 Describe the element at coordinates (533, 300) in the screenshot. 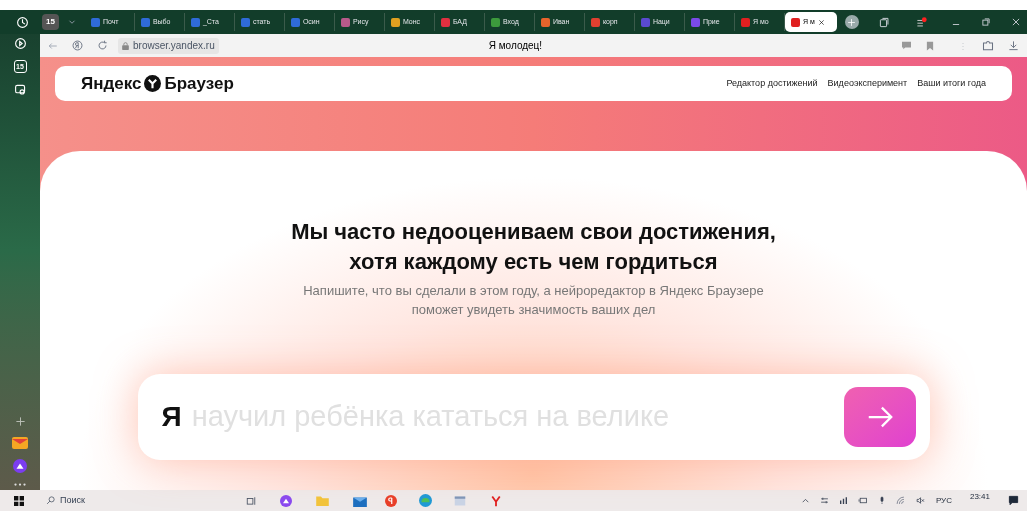

I see `hero-subtitle: Напишите, что вы сделали в этом году, а нейроредактор в Яндекс Браузере поможет увидеть значимость ваших дел` at that location.